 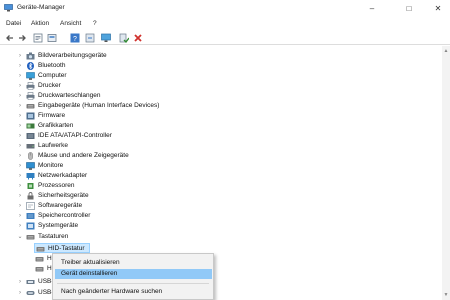 What do you see at coordinates (220, 86) in the screenshot?
I see `tree-item-drucker: › Drucker` at bounding box center [220, 86].